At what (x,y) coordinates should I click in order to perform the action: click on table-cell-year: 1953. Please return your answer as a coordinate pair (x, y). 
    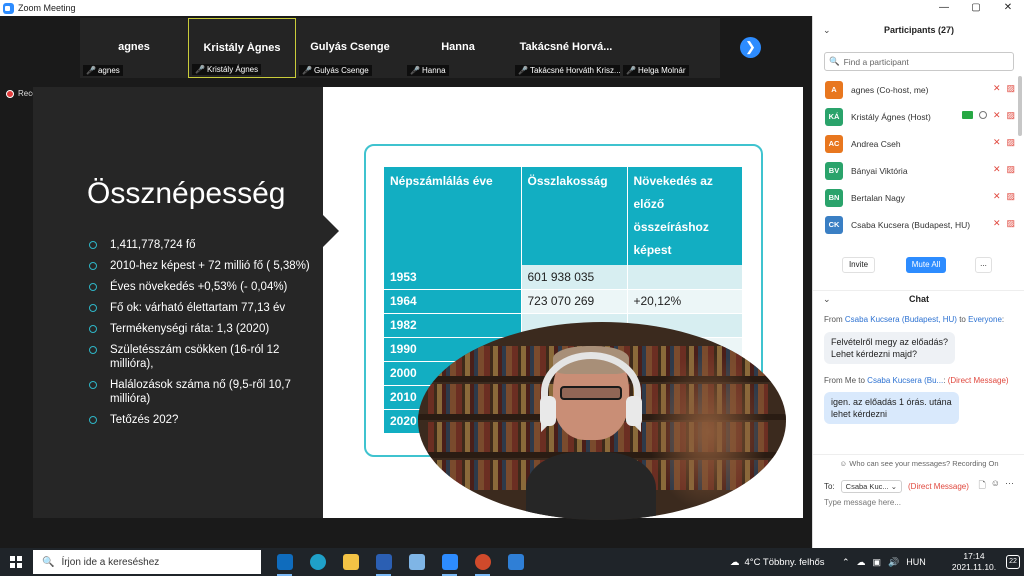
    Looking at the image, I should click on (453, 277).